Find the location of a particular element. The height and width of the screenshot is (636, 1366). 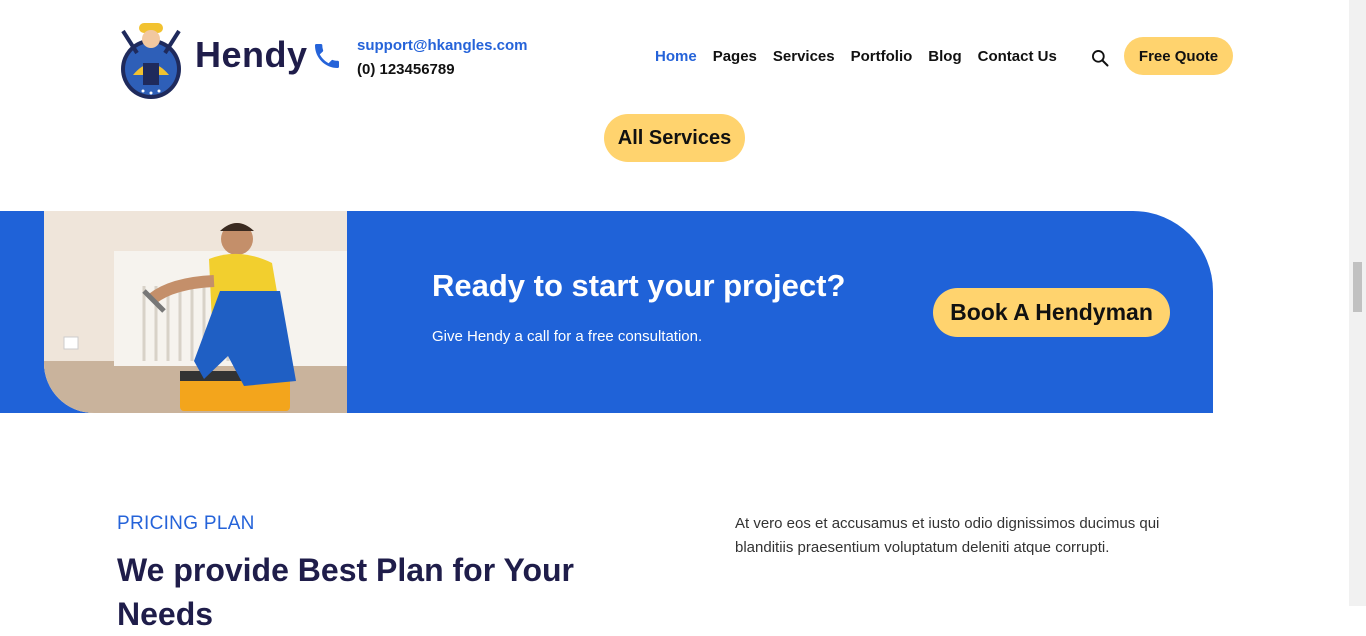

contact-phone: (0) 123456789 is located at coordinates (406, 69).